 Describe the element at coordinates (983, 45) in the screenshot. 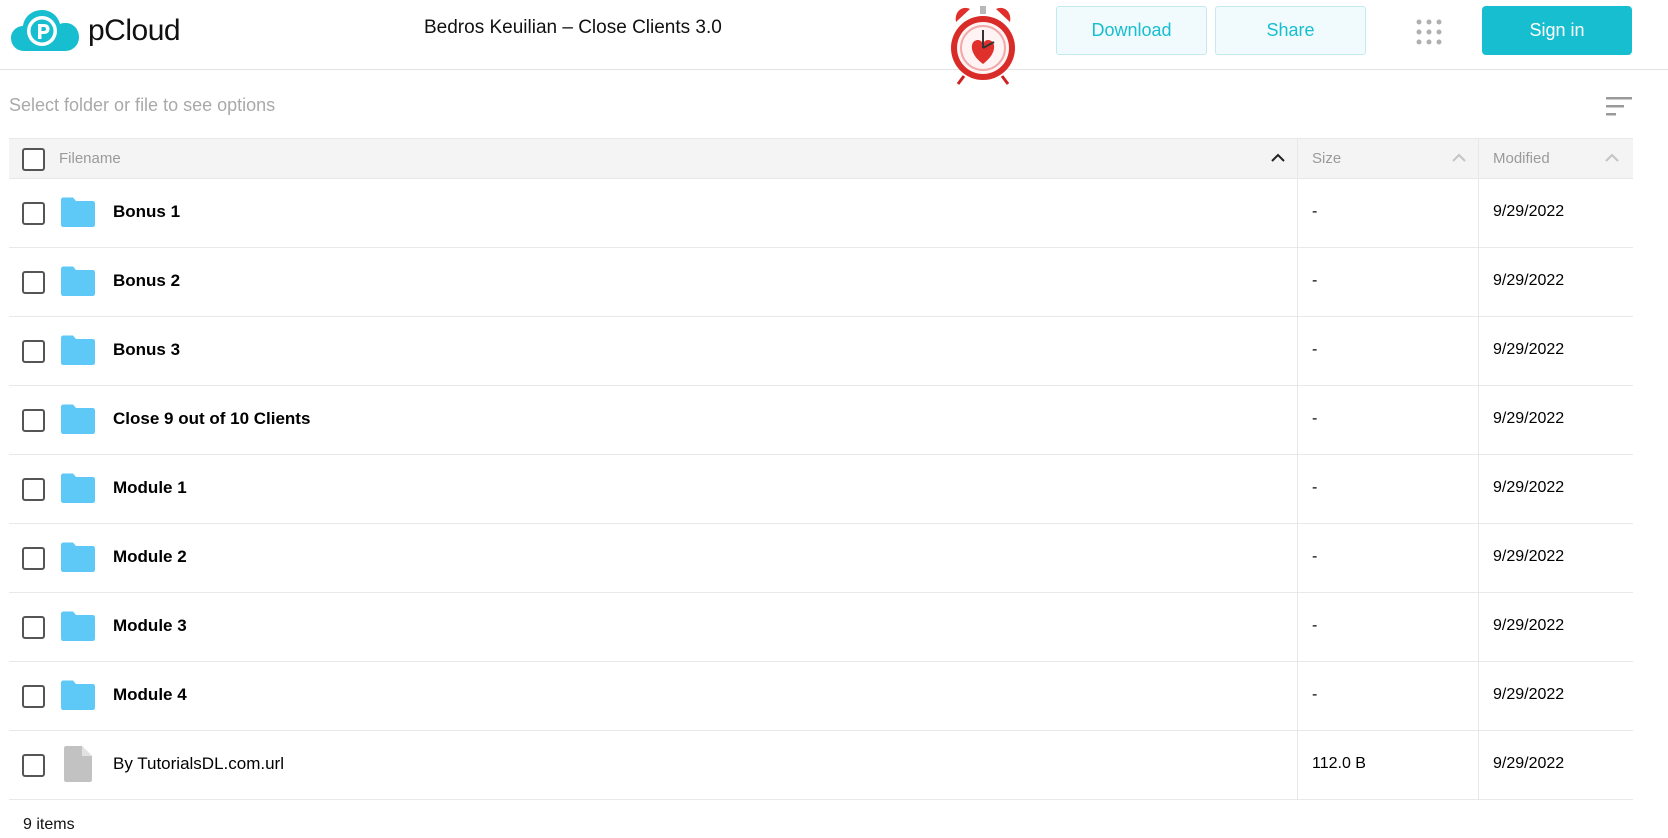

I see `alarm-clock-icon` at that location.